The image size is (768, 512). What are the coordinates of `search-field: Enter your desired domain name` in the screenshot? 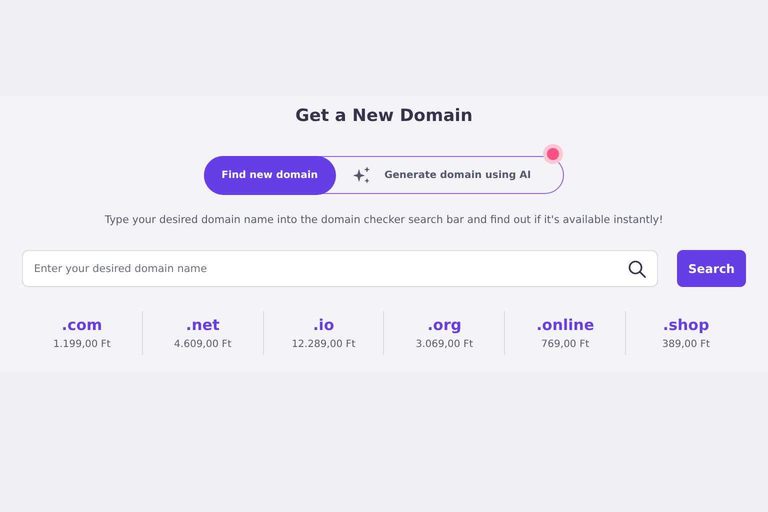 It's located at (340, 268).